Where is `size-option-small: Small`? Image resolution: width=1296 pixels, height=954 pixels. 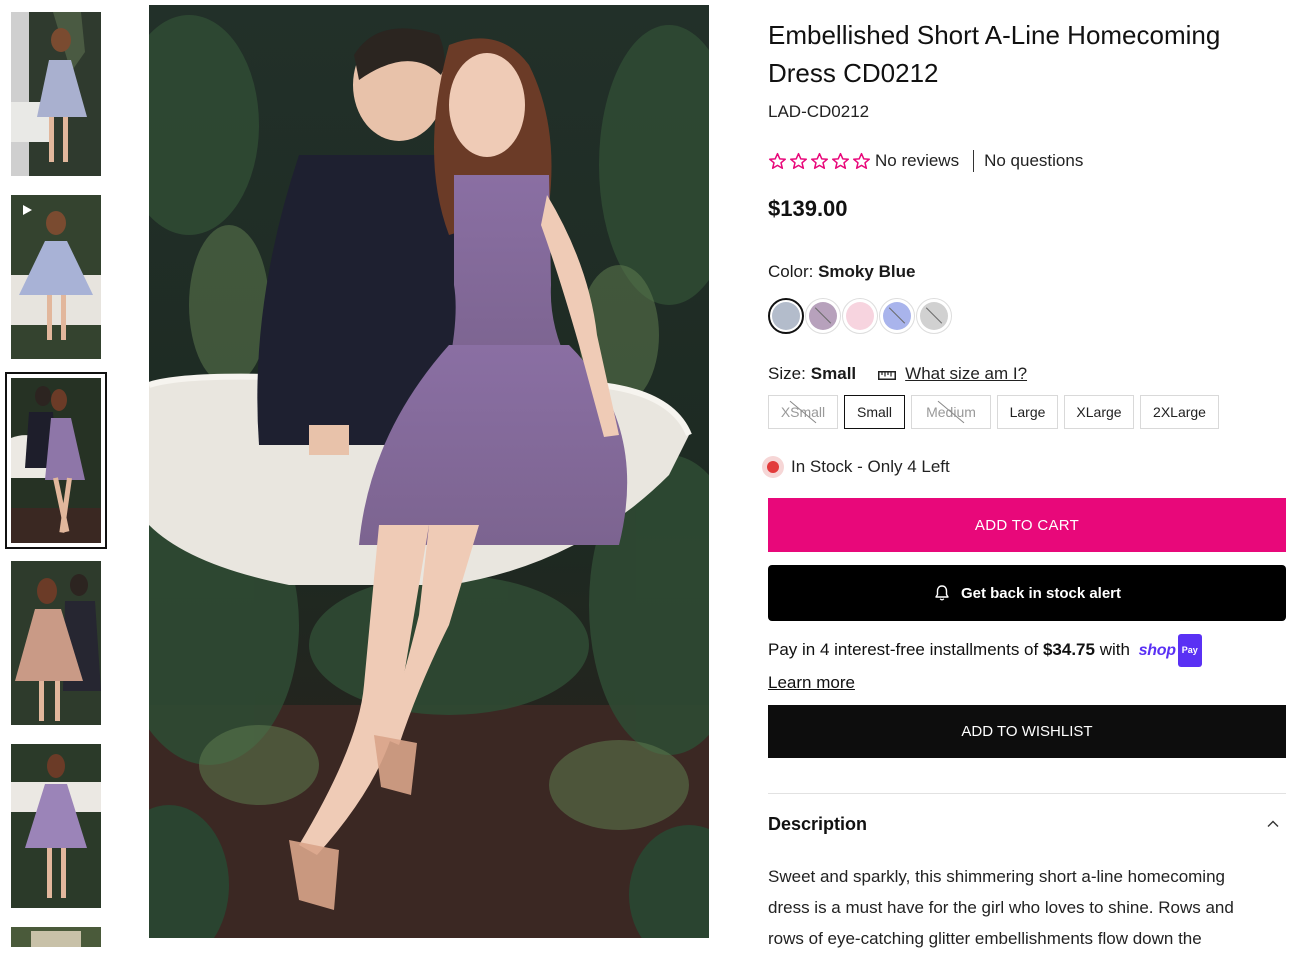 size-option-small: Small is located at coordinates (874, 412).